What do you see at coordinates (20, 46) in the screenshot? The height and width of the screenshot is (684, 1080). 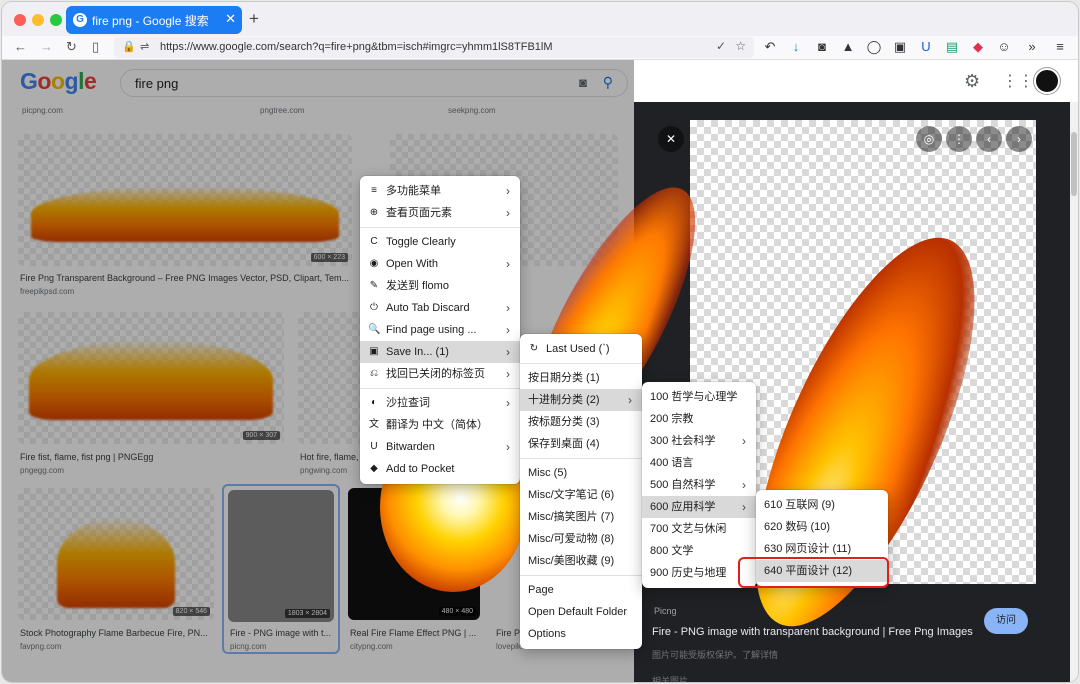 I see `back-arrow-icon: ←` at bounding box center [20, 46].